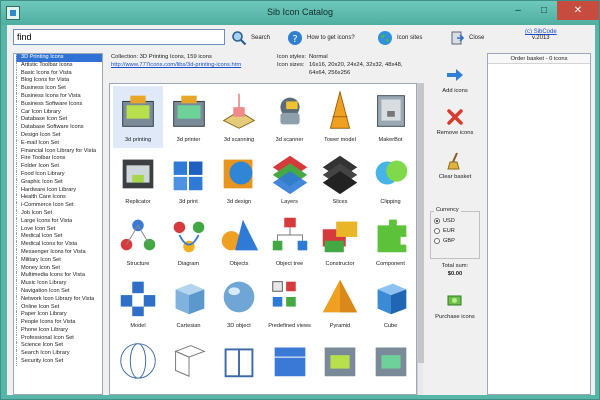 The image size is (600, 400). I want to click on category-item: Hardware Icon Library, so click(59, 190).